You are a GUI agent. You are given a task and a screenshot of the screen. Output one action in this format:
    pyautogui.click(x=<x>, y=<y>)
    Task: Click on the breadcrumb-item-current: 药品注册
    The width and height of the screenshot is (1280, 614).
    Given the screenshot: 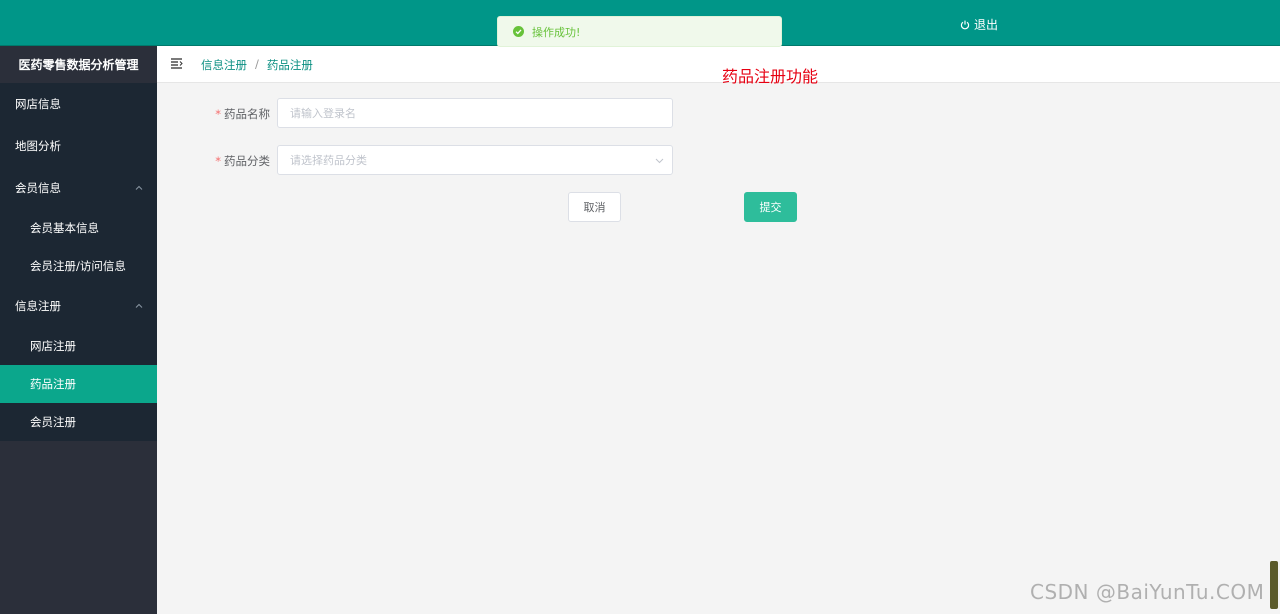 What is the action you would take?
    pyautogui.click(x=289, y=65)
    